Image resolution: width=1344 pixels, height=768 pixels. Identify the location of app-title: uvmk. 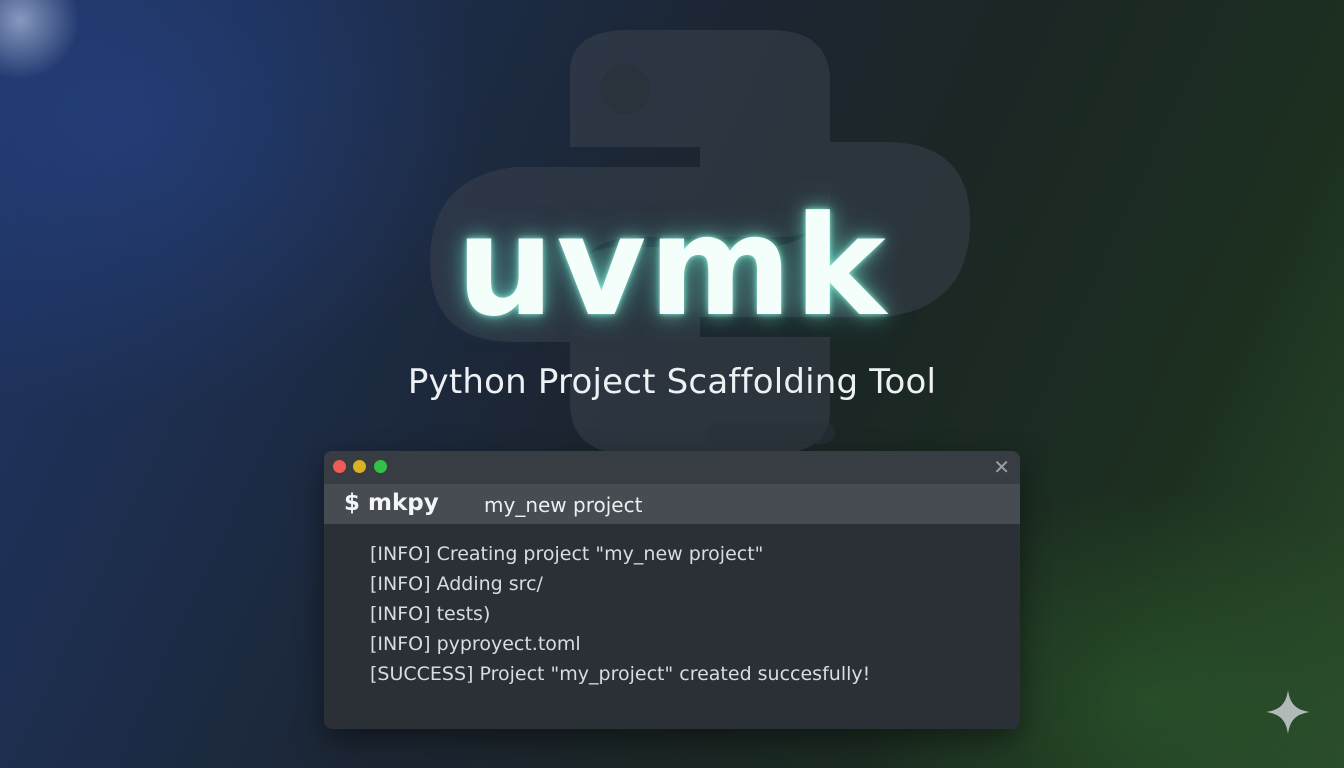
(672, 266).